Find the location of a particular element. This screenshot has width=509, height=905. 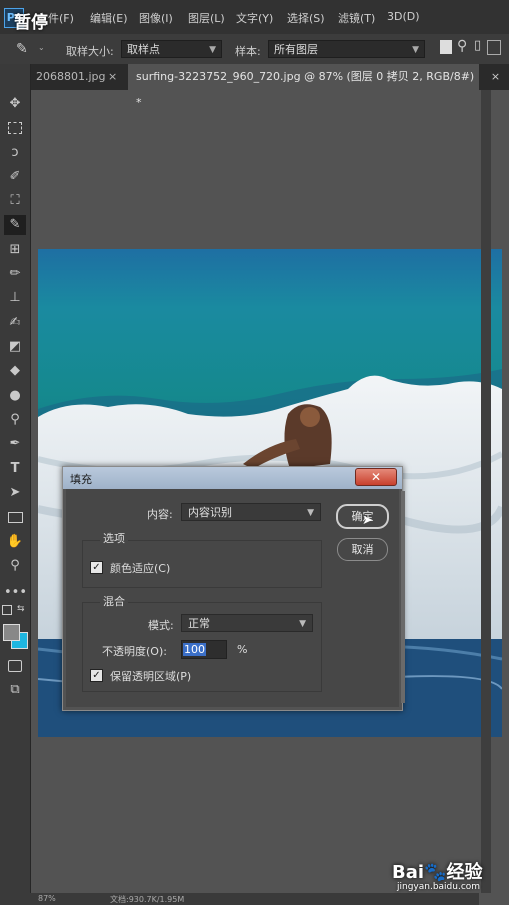

menu-image: 图像(I) is located at coordinates (156, 18).